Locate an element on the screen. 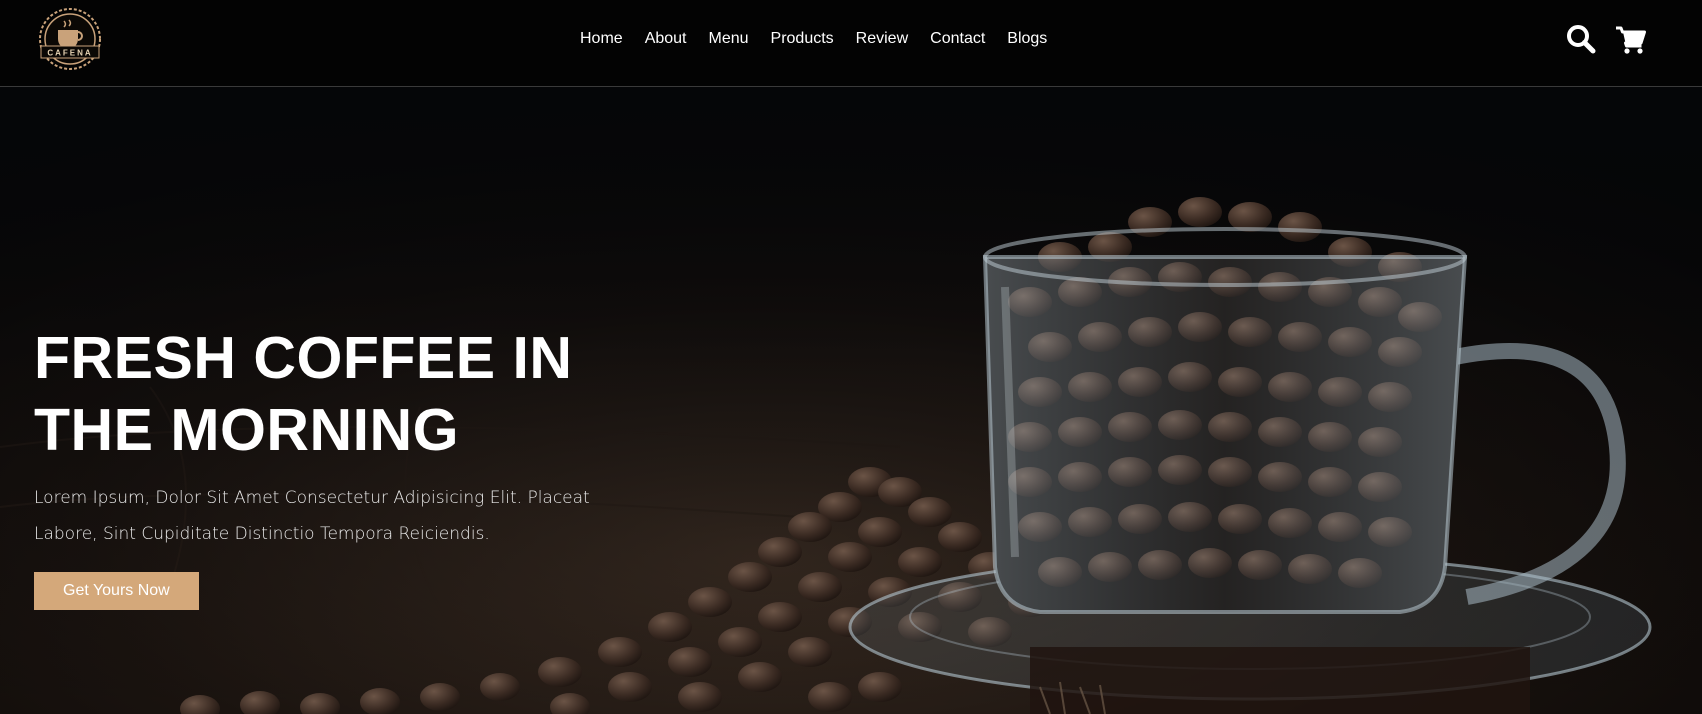 Image resolution: width=1702 pixels, height=714 pixels. cafena-logo-icon: CAFENA is located at coordinates (70, 39).